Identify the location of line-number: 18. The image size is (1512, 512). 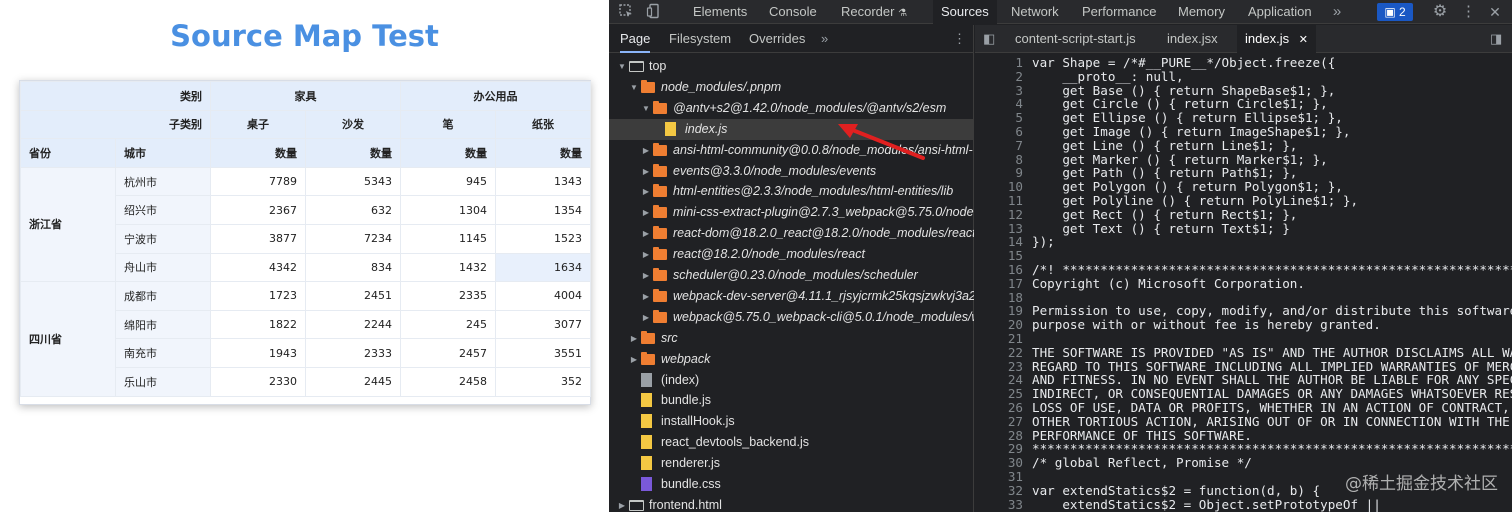
(999, 297).